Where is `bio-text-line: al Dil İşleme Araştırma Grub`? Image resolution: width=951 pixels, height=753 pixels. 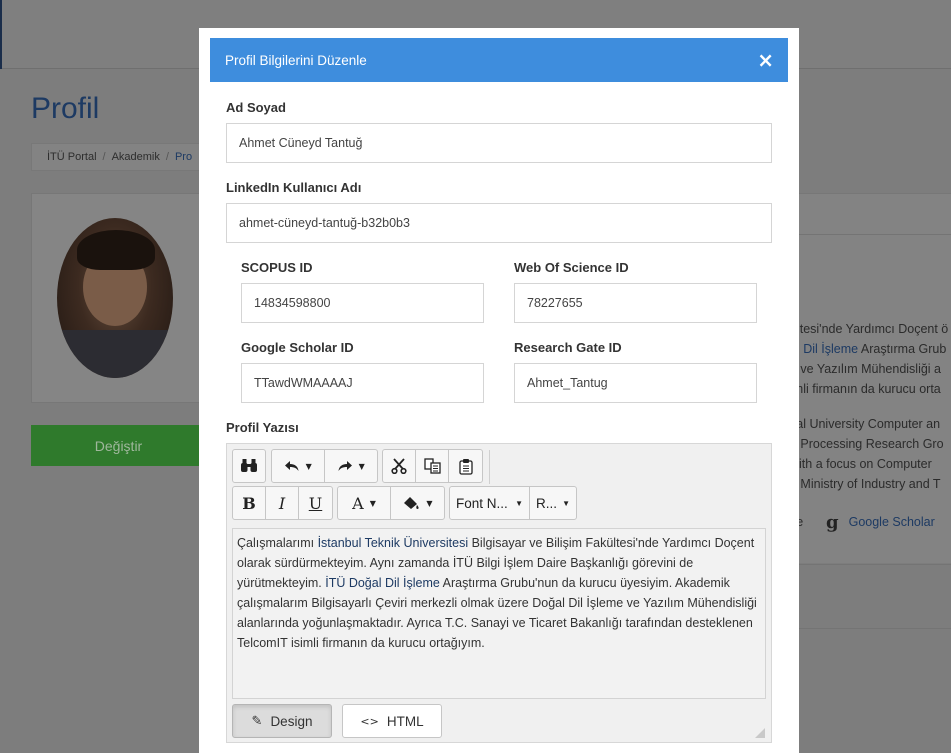 bio-text-line: al Dil İşleme Araştırma Grub is located at coordinates (868, 349).